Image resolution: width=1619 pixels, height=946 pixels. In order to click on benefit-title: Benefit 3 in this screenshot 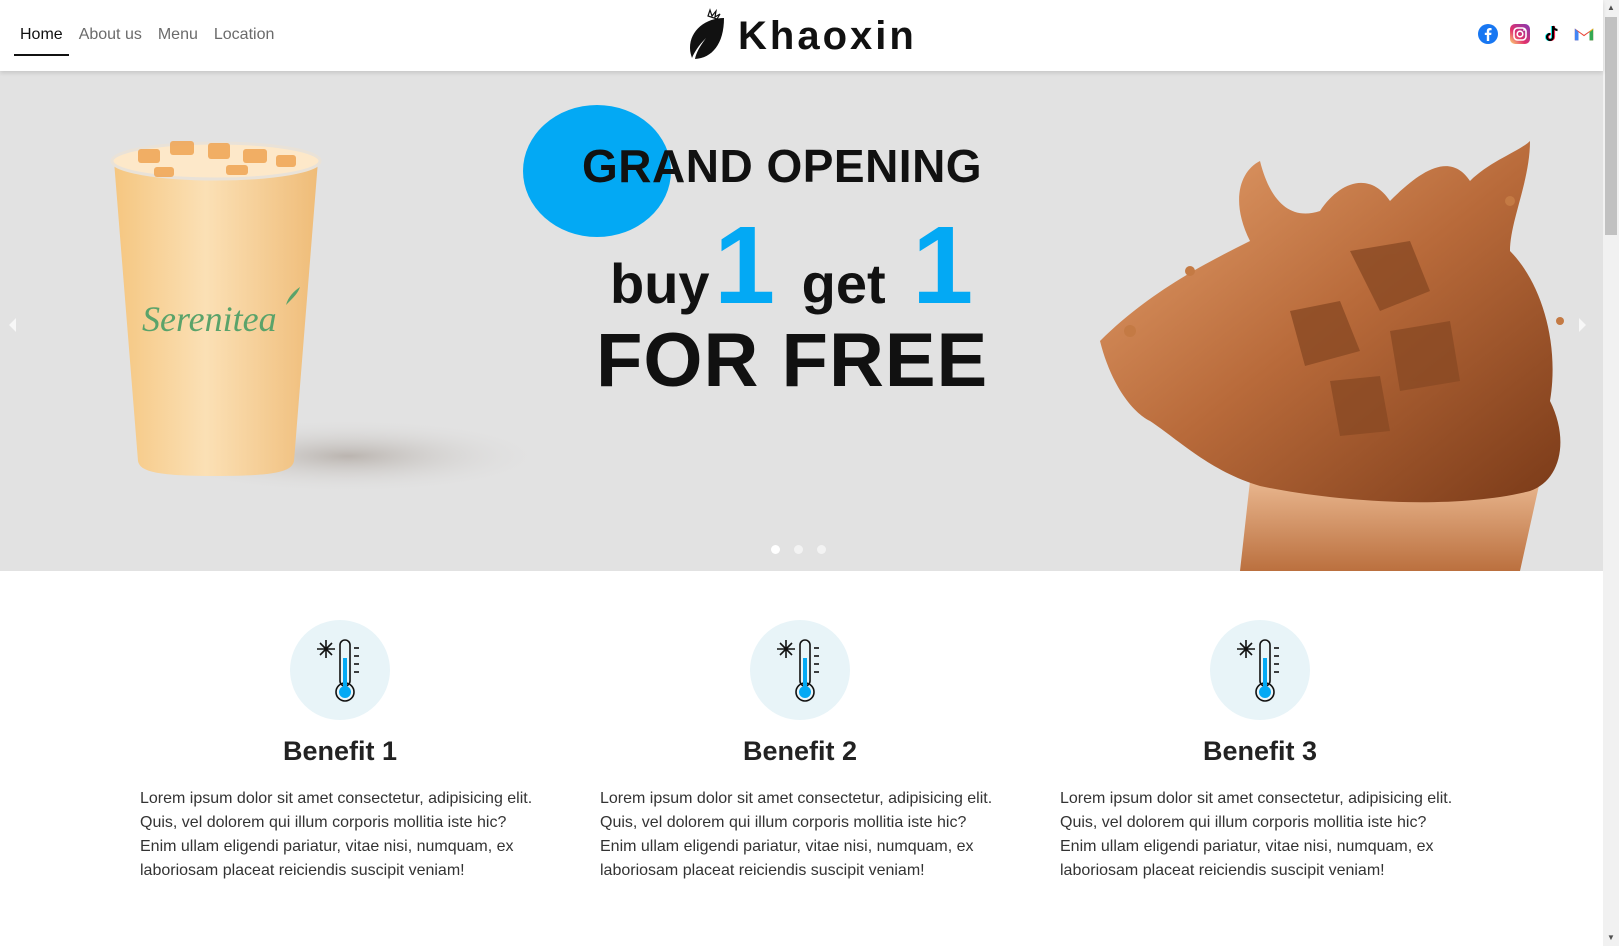, I will do `click(1260, 751)`.